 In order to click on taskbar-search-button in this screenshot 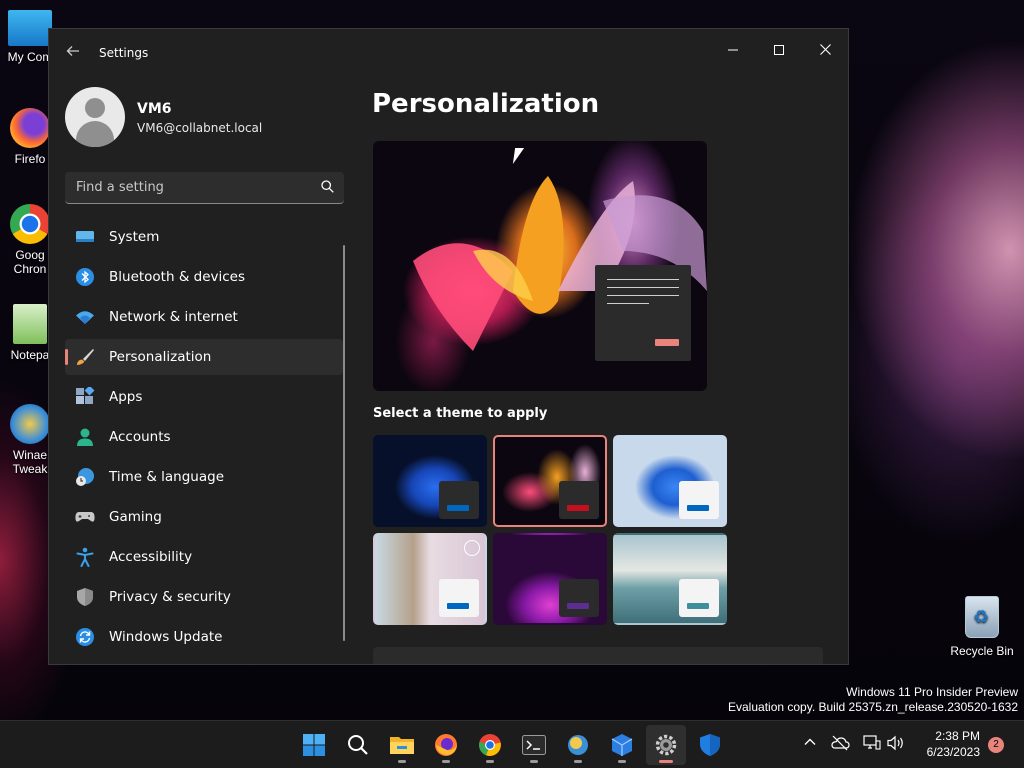, I will do `click(358, 745)`.